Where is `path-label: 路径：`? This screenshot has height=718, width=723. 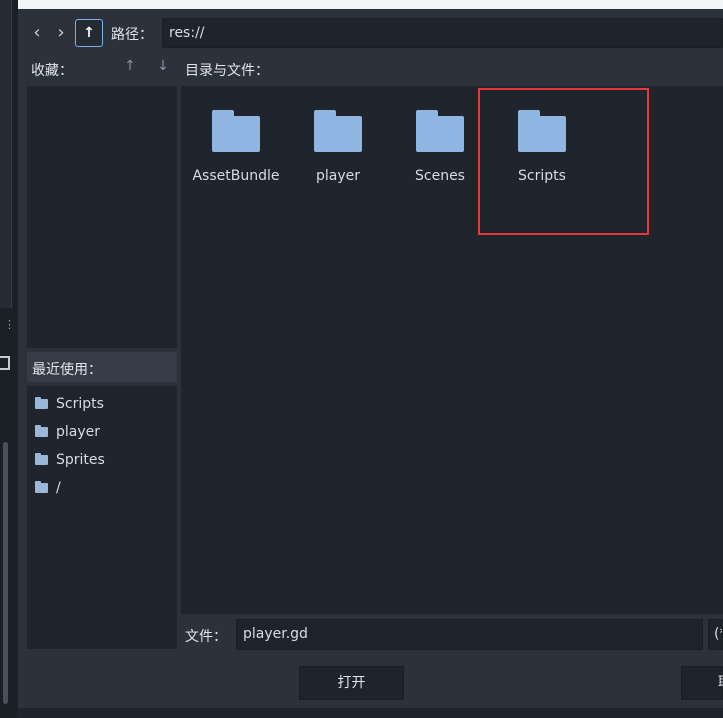
path-label: 路径： is located at coordinates (132, 35).